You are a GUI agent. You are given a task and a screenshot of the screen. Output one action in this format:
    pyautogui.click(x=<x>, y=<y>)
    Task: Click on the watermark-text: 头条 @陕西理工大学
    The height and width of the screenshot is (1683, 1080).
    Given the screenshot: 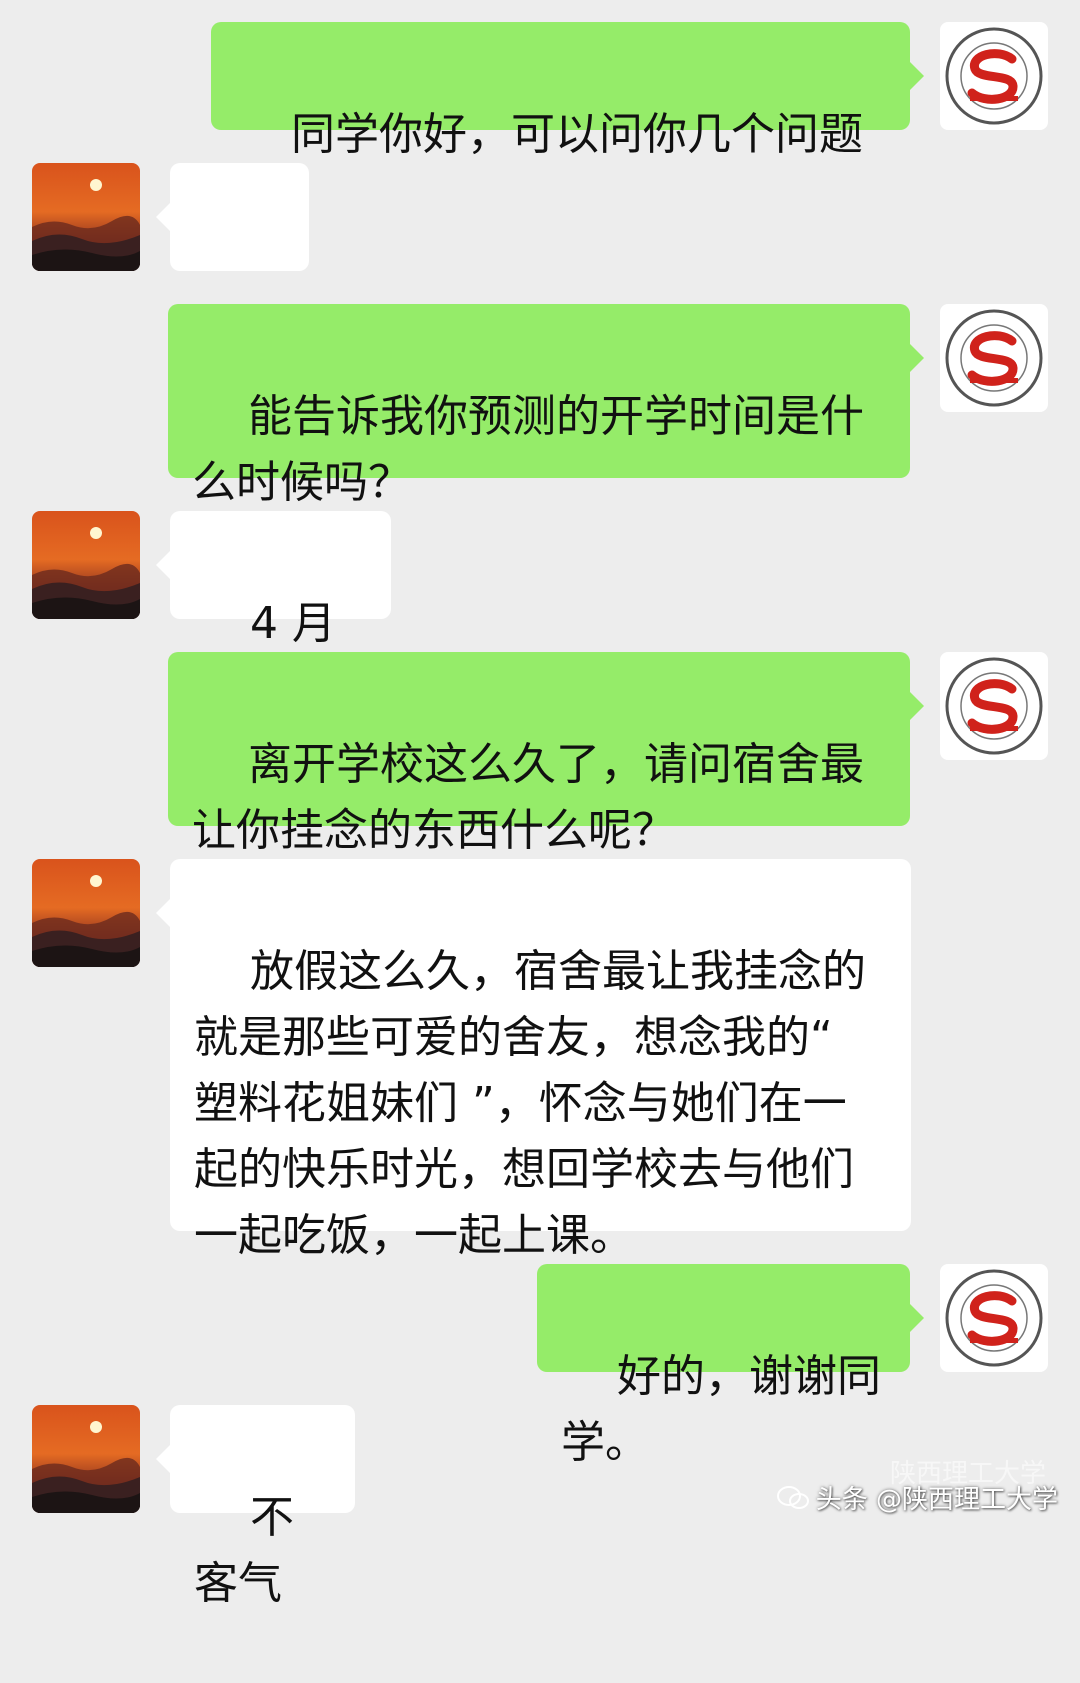 What is the action you would take?
    pyautogui.click(x=936, y=1500)
    